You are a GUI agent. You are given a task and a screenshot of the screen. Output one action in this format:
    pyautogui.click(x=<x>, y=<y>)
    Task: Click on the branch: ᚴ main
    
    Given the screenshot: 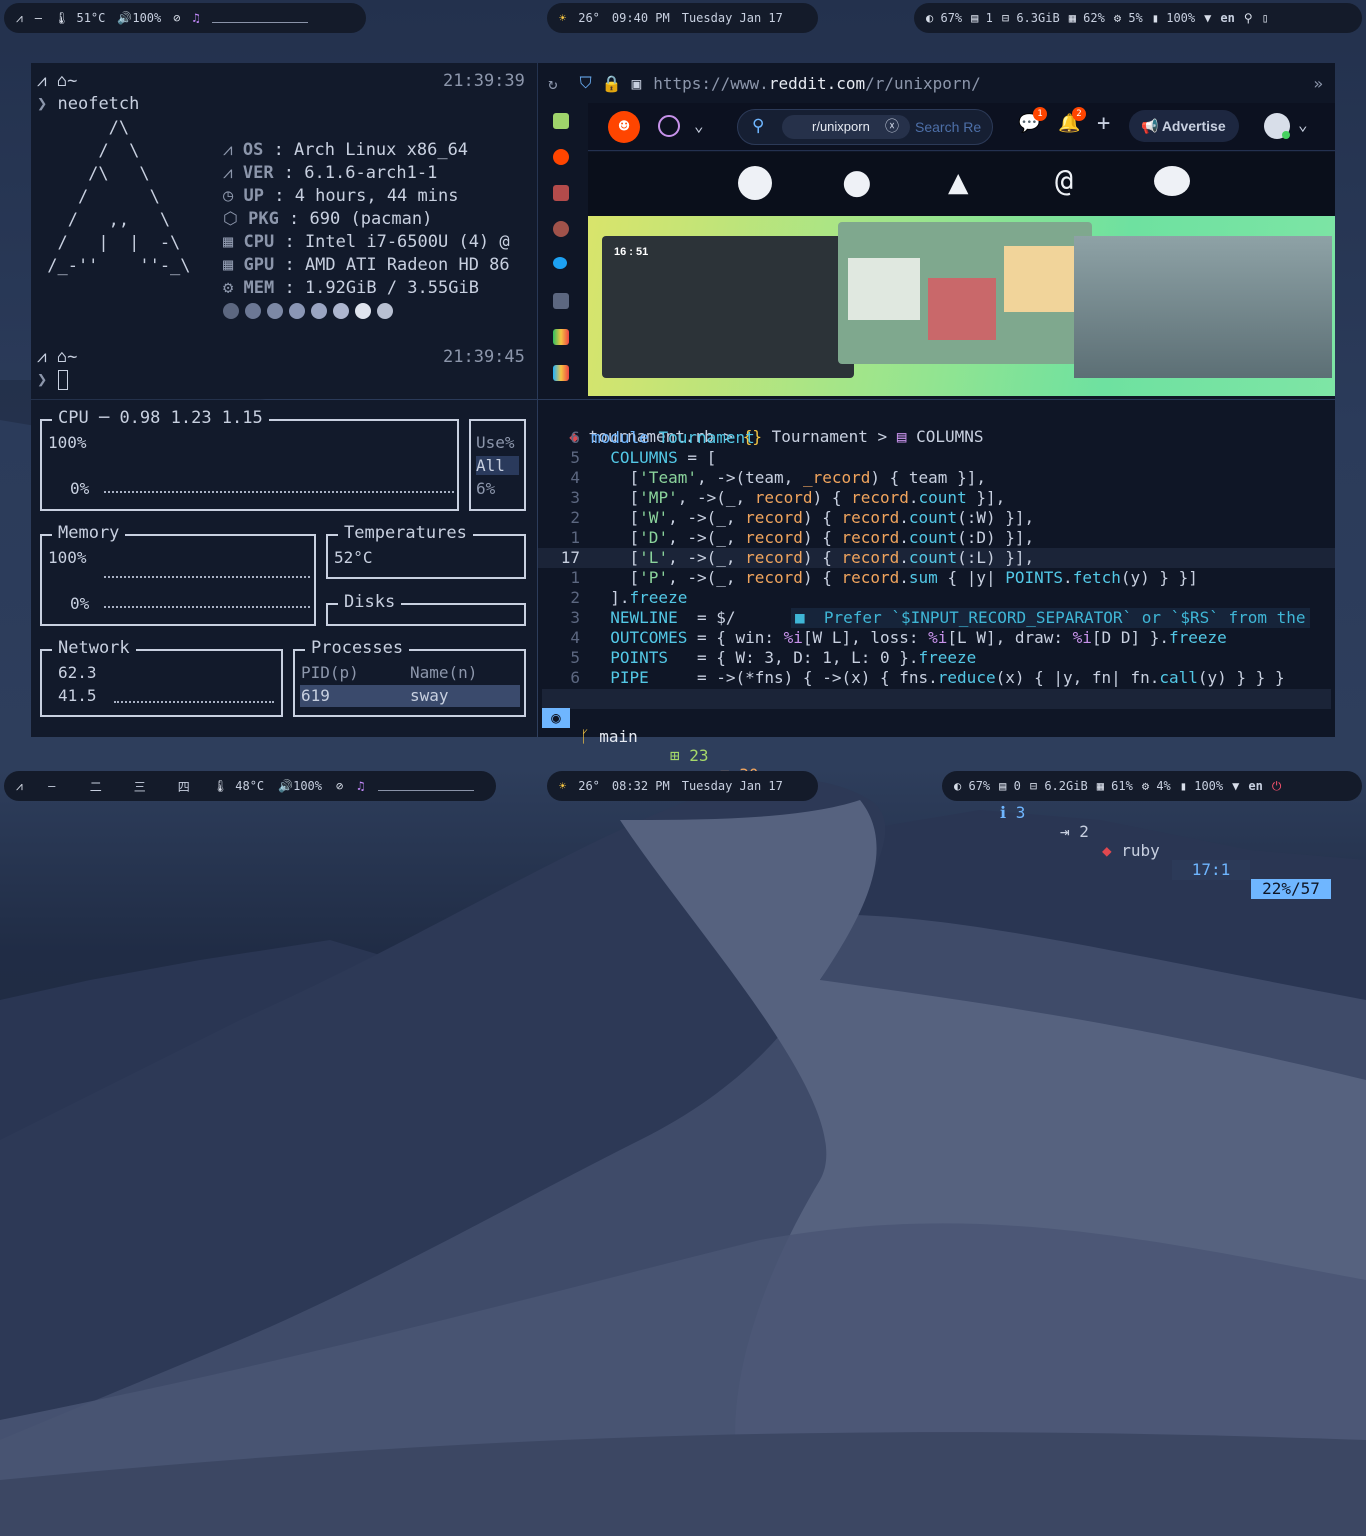 What is the action you would take?
    pyautogui.click(x=609, y=736)
    